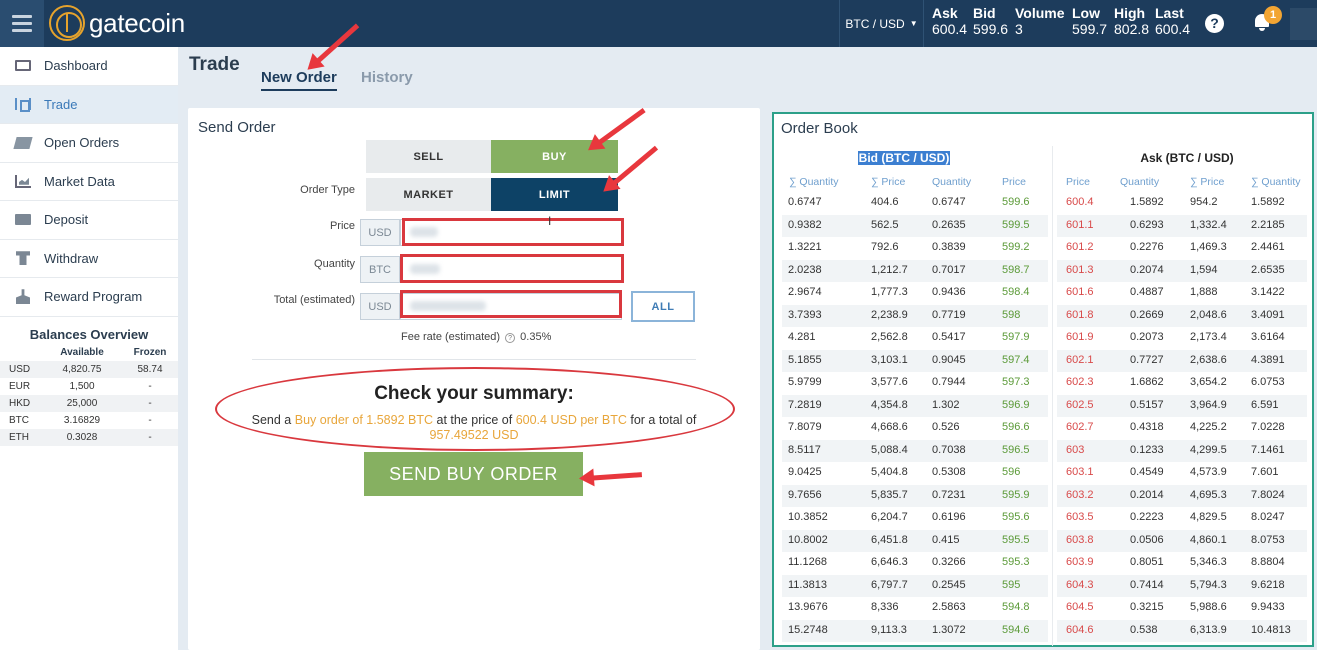 Image resolution: width=1317 pixels, height=650 pixels. I want to click on bid-quantity: 0.7944, so click(949, 382).